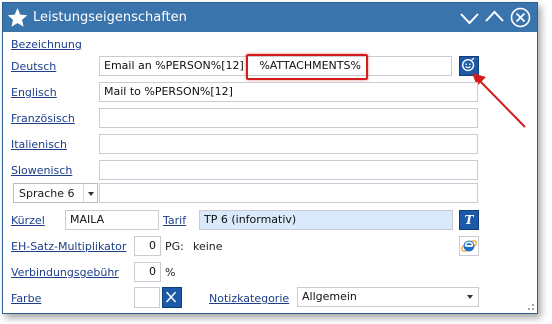 The height and width of the screenshot is (324, 552). I want to click on italienisch-field, so click(288, 144).